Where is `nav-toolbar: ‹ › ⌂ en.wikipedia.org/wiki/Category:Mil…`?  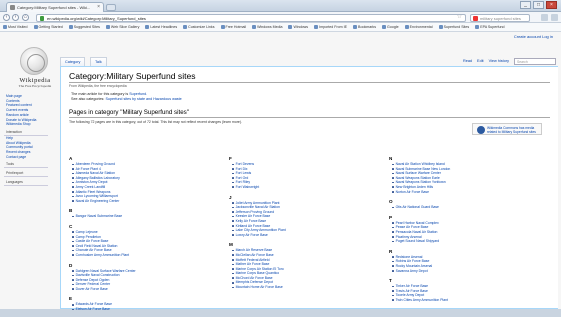
nav-toolbar: ‹ › ⌂ en.wikipedia.org/wiki/Category:Mil… is located at coordinates (280, 17).